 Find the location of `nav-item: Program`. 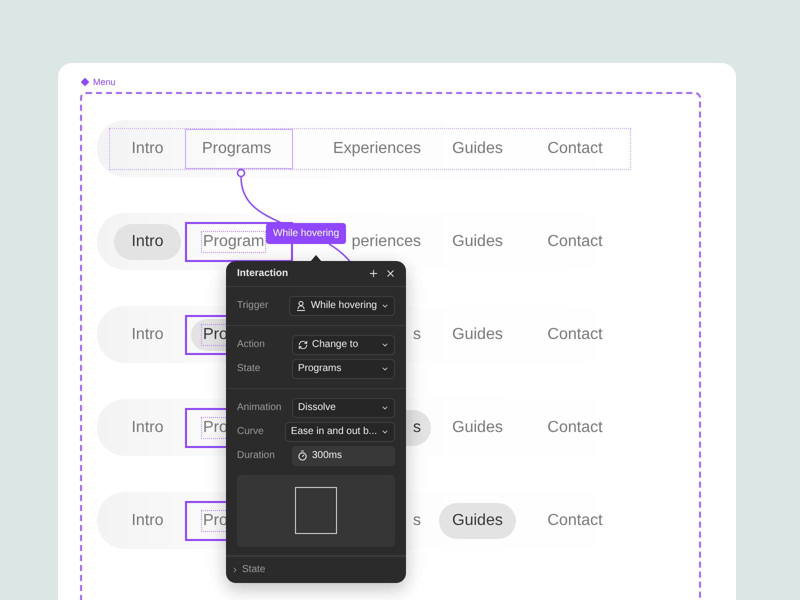

nav-item: Program is located at coordinates (233, 241).